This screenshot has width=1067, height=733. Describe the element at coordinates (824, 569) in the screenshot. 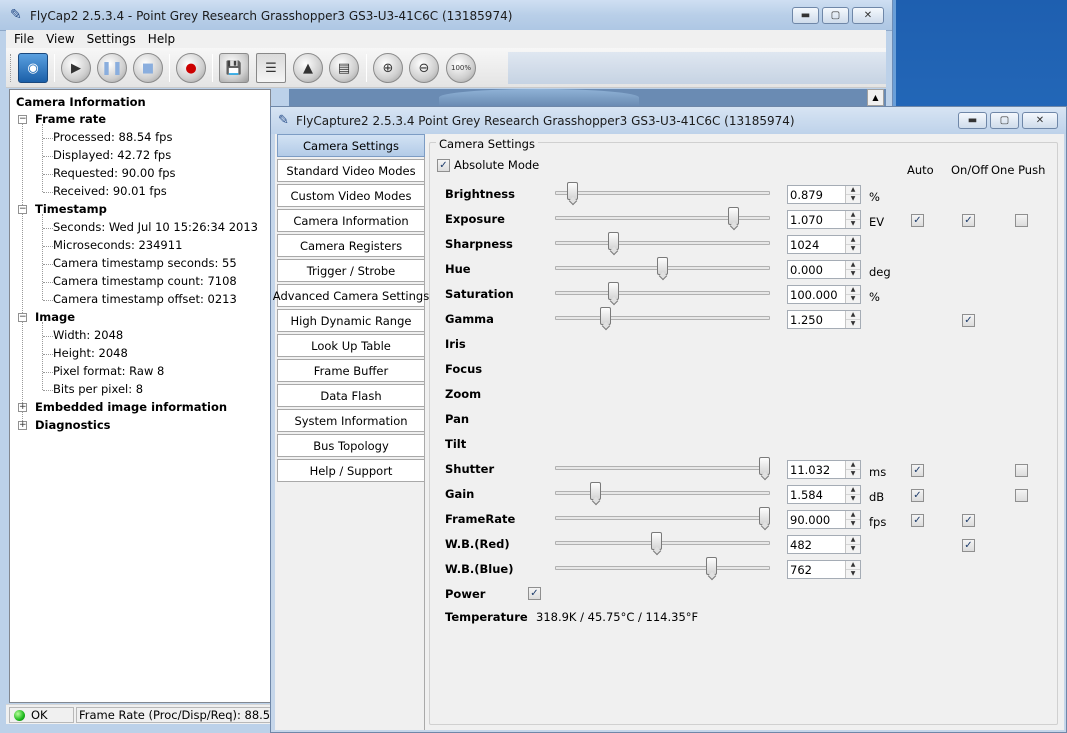

I see `value-spinner-w-b-blue: 762 ▲ ▼` at that location.